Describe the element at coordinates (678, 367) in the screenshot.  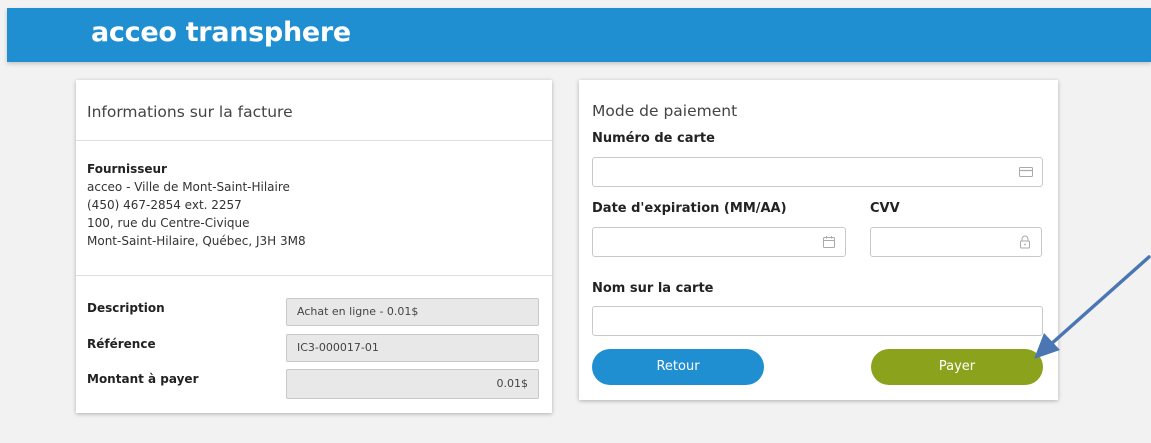
I see `back-button: Retour` at that location.